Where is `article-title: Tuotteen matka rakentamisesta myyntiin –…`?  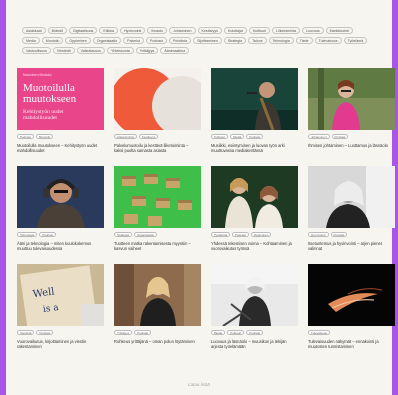 article-title: Tuotteen matka rakentamisesta myyntiin –… is located at coordinates (156, 246).